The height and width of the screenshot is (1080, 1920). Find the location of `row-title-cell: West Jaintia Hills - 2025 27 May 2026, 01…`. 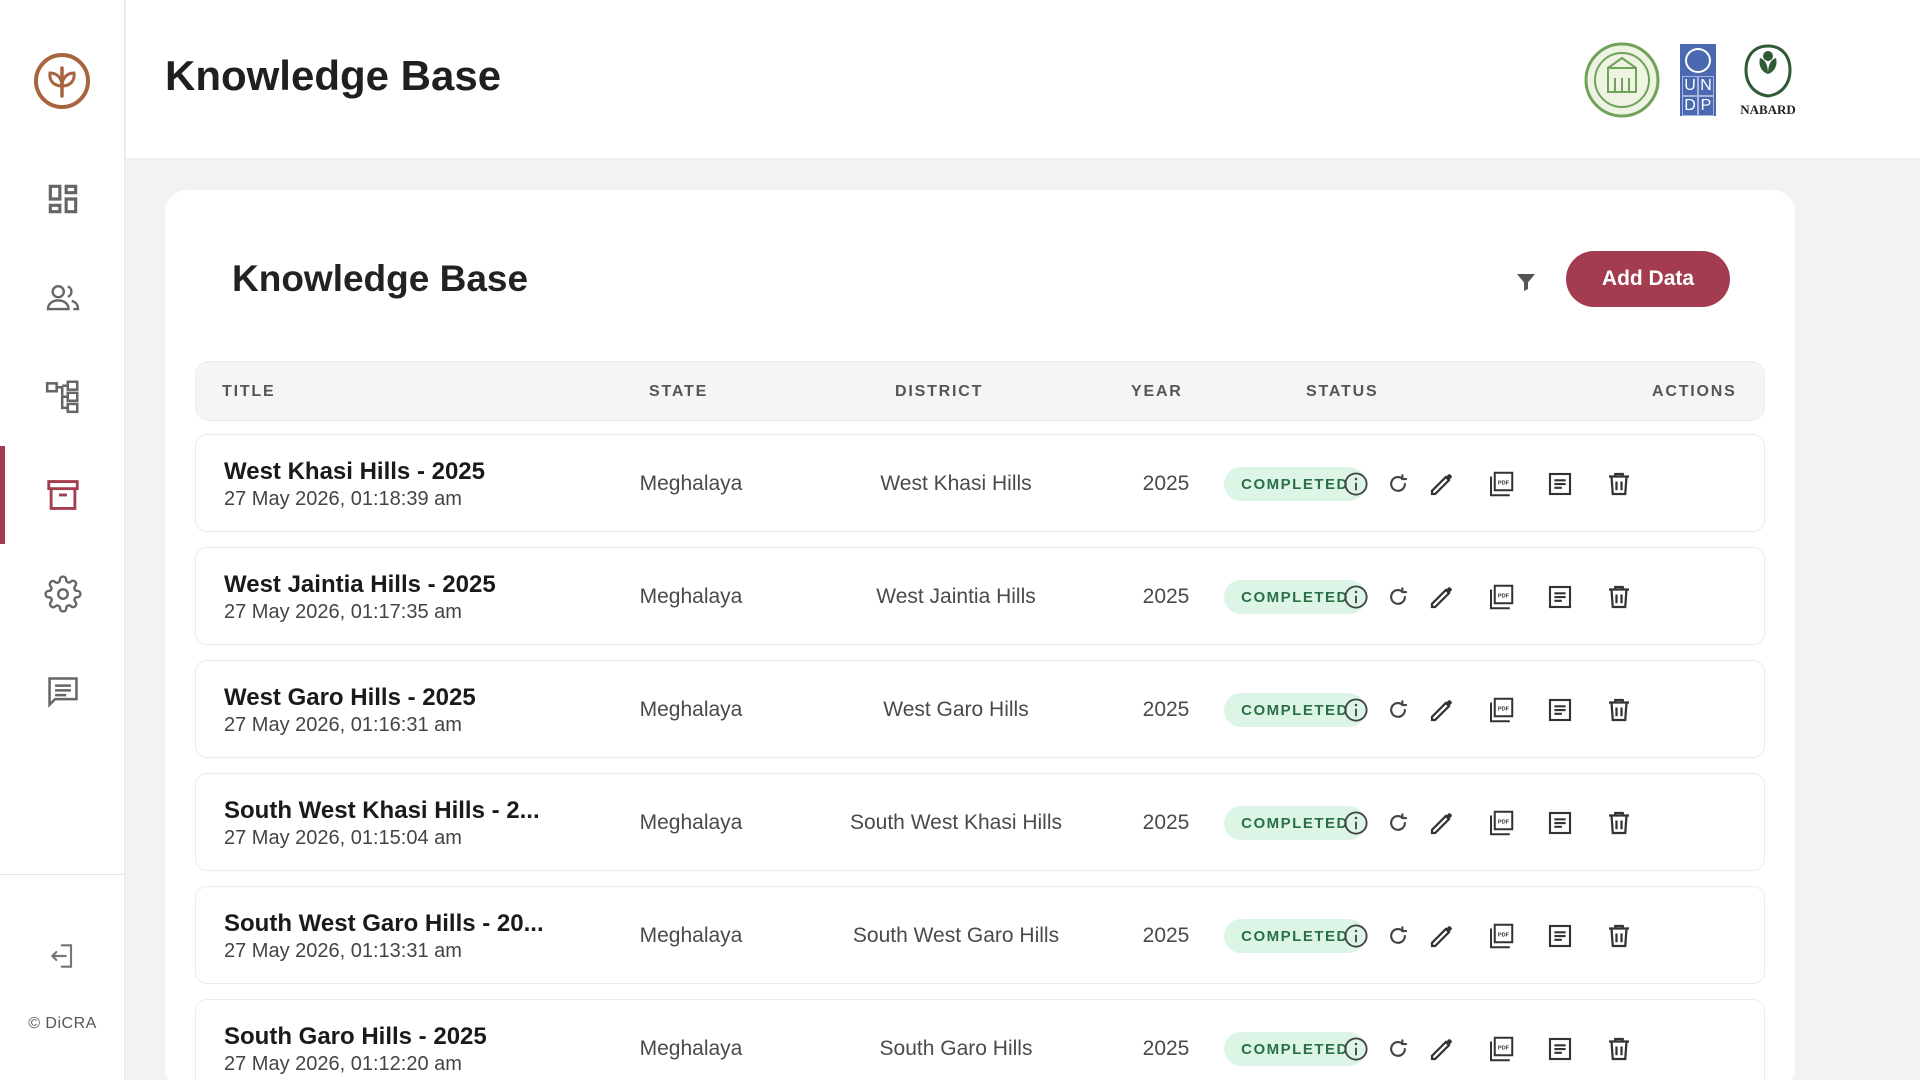

row-title-cell: West Jaintia Hills - 2025 27 May 2026, 01… is located at coordinates (360, 597).